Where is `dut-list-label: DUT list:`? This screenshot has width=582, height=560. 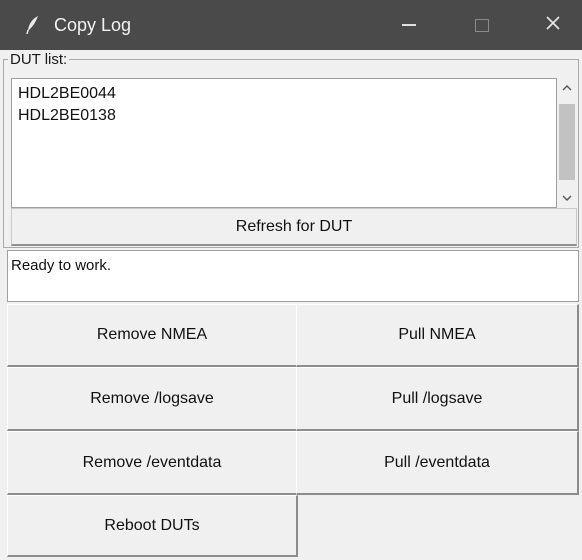
dut-list-label: DUT list: is located at coordinates (39, 59).